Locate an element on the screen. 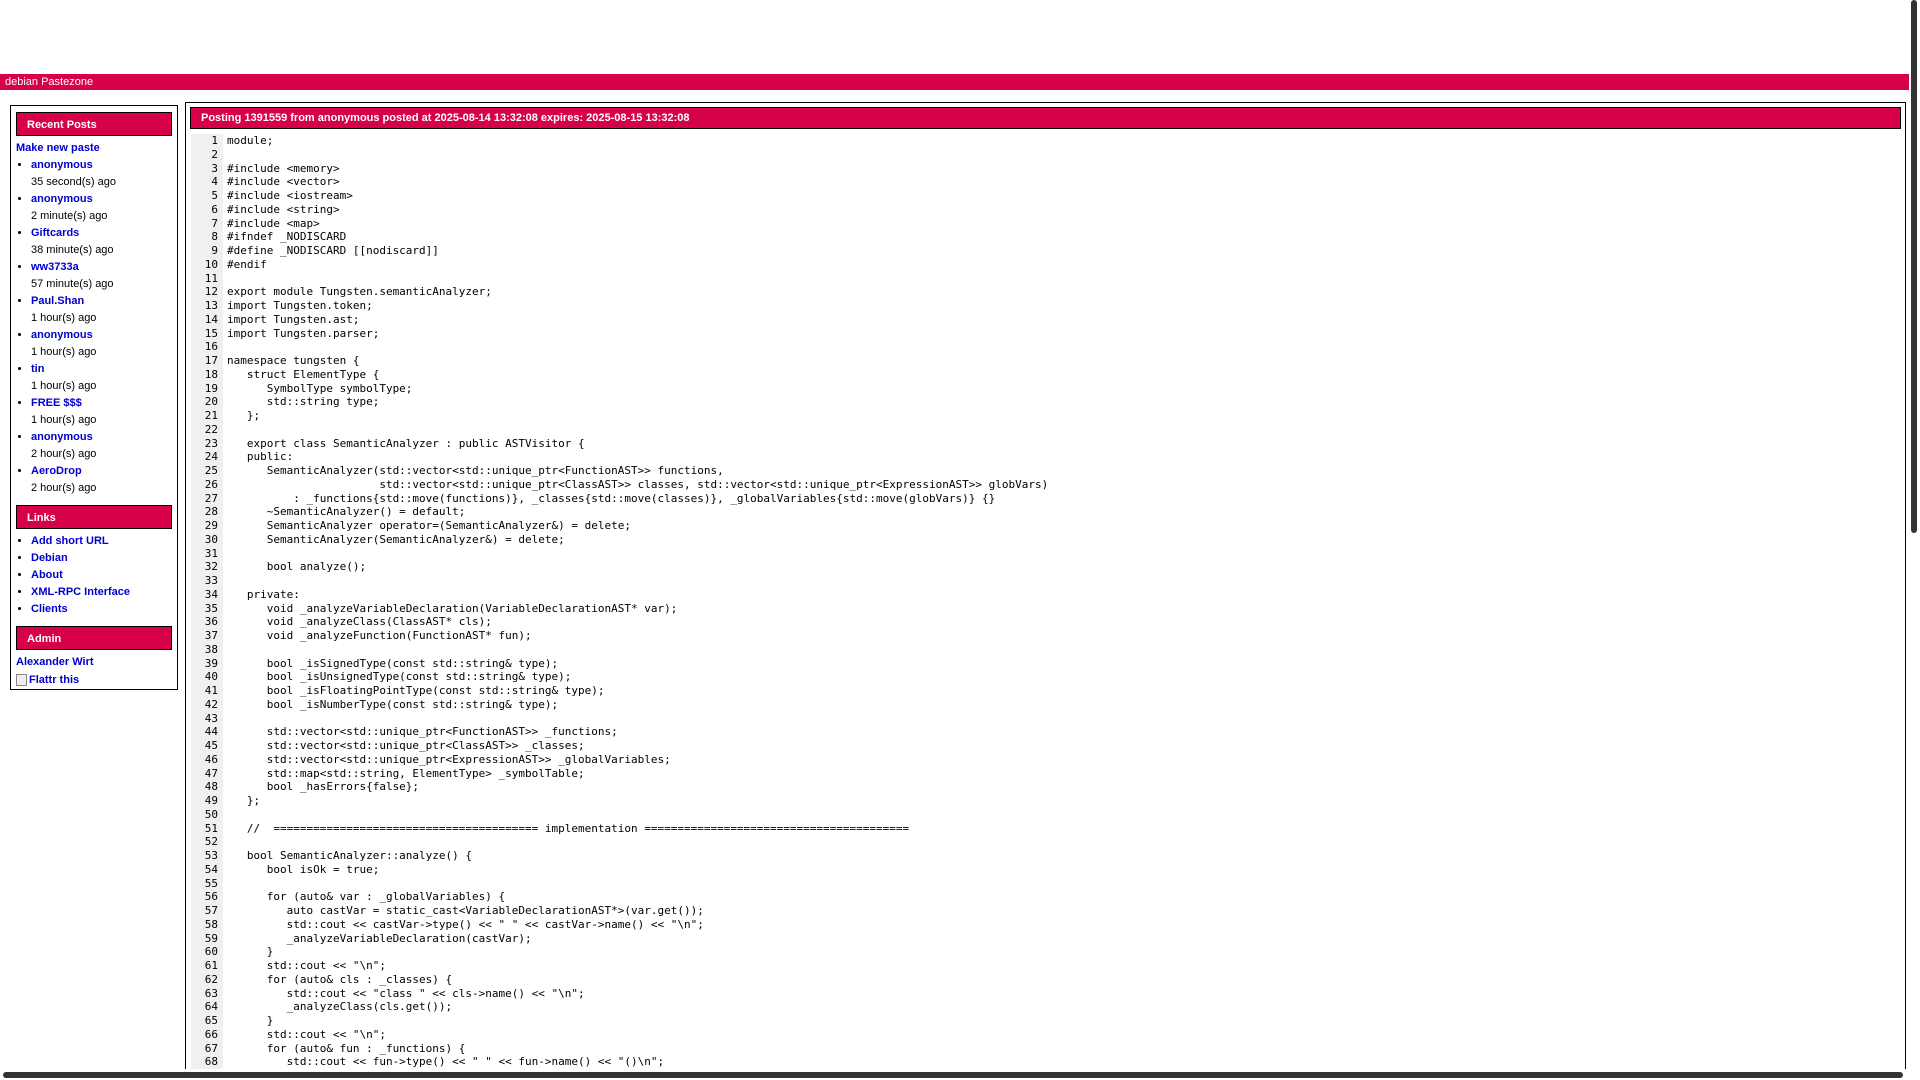 The height and width of the screenshot is (1080, 1920). line-number: 22 is located at coordinates (211, 429).